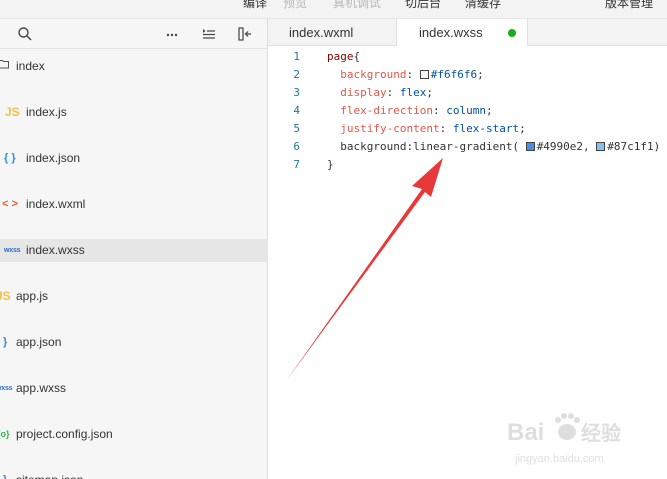 The width and height of the screenshot is (667, 479). What do you see at coordinates (525, 432) in the screenshot?
I see `watermark-brand: Bai` at bounding box center [525, 432].